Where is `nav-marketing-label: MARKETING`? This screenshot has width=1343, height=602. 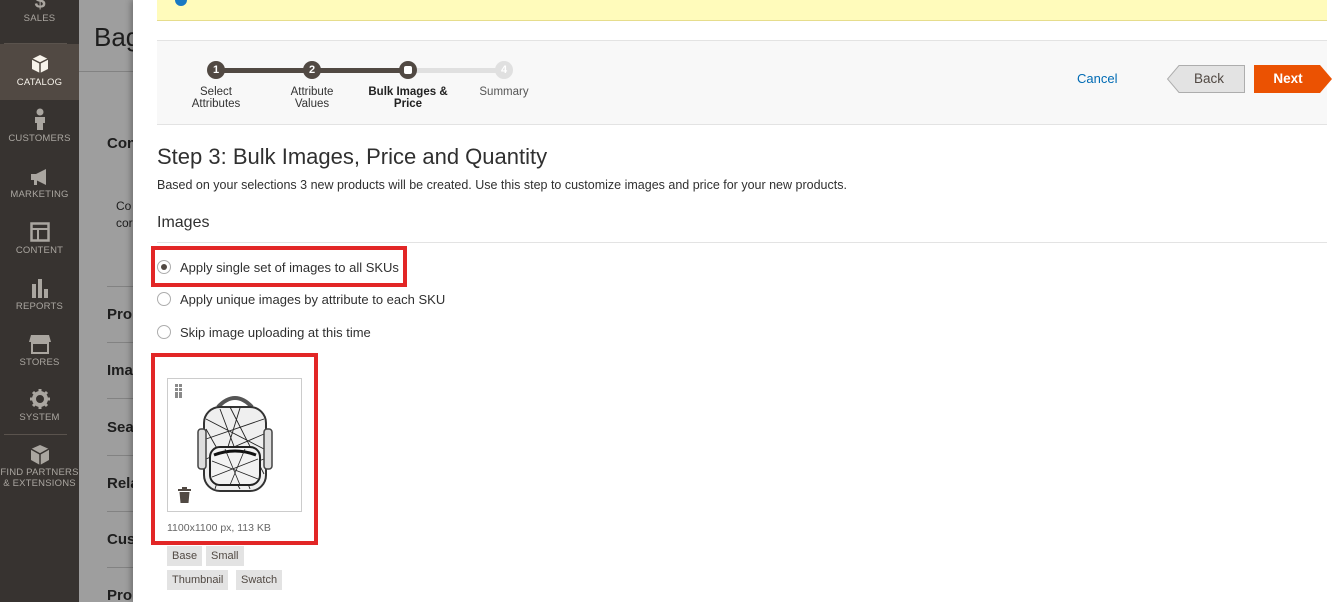
nav-marketing-label: MARKETING is located at coordinates (39, 194).